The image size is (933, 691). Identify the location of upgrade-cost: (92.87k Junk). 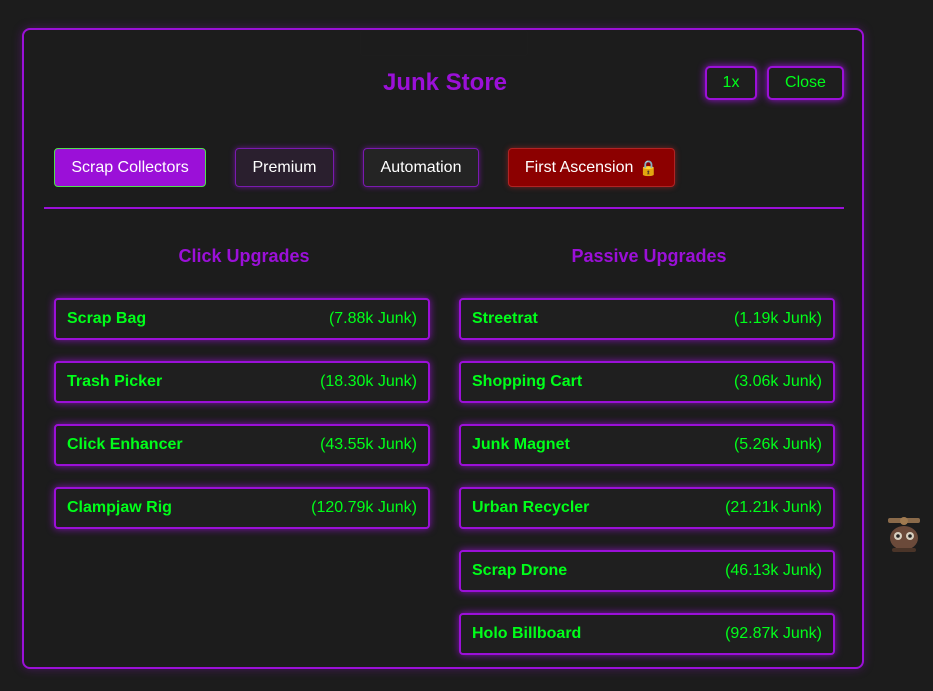
(773, 633).